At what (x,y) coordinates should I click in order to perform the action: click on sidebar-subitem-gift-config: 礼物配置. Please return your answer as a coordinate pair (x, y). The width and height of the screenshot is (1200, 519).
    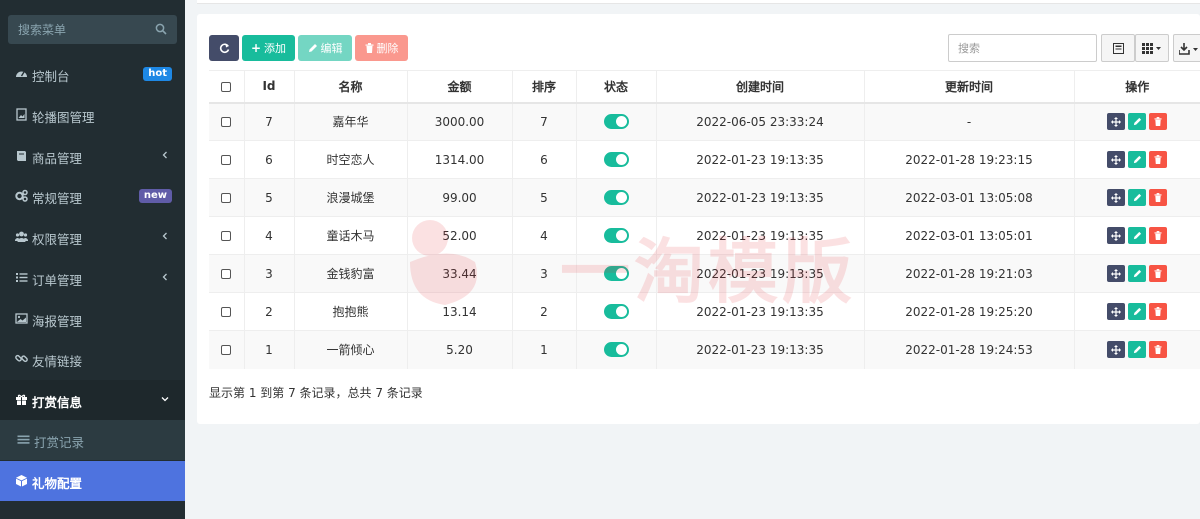
    Looking at the image, I should click on (92, 481).